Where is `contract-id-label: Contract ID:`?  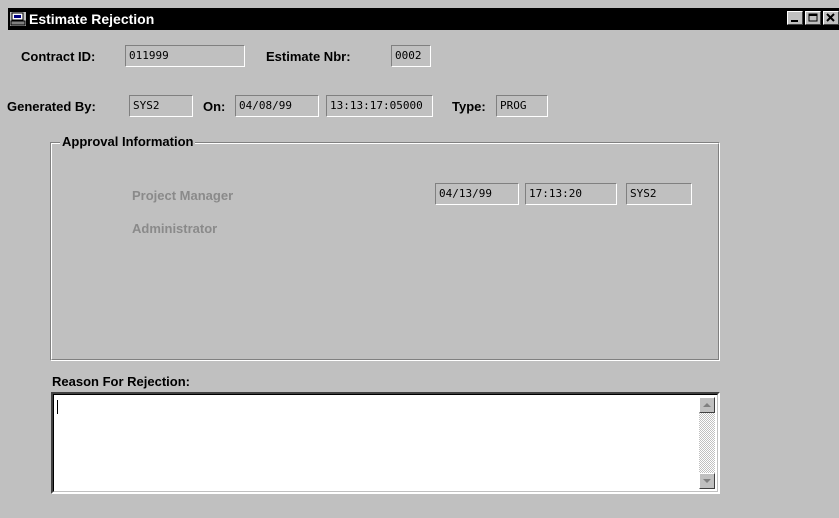
contract-id-label: Contract ID: is located at coordinates (58, 56).